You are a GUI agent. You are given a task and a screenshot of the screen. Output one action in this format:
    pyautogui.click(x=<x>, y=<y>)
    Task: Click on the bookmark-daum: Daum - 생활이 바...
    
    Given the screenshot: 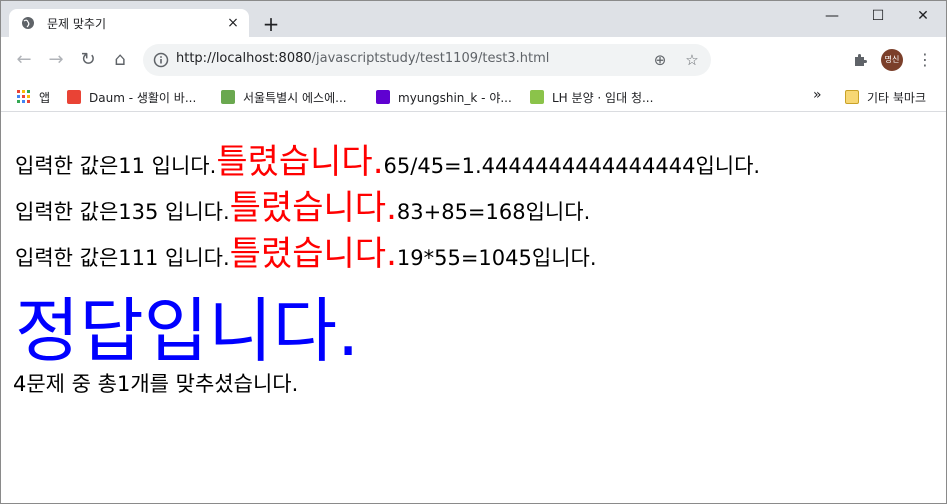 What is the action you would take?
    pyautogui.click(x=131, y=98)
    